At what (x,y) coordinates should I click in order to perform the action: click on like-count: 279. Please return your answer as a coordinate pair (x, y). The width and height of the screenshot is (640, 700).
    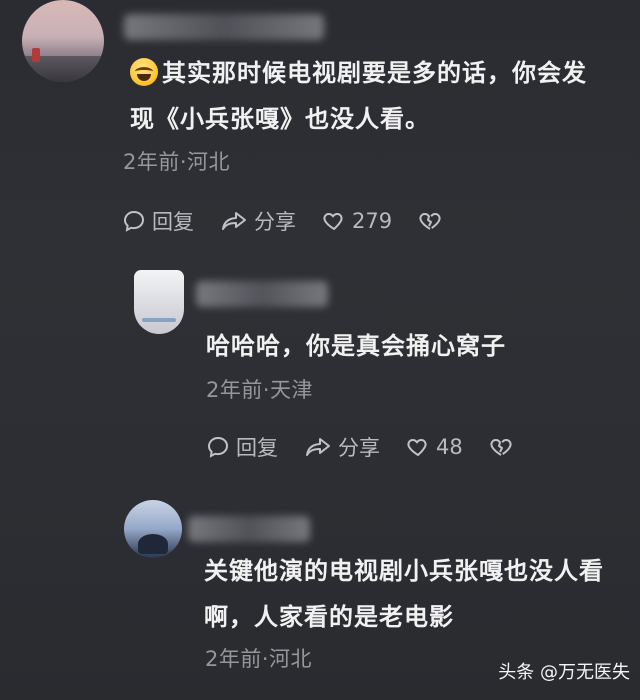
    Looking at the image, I should click on (372, 221).